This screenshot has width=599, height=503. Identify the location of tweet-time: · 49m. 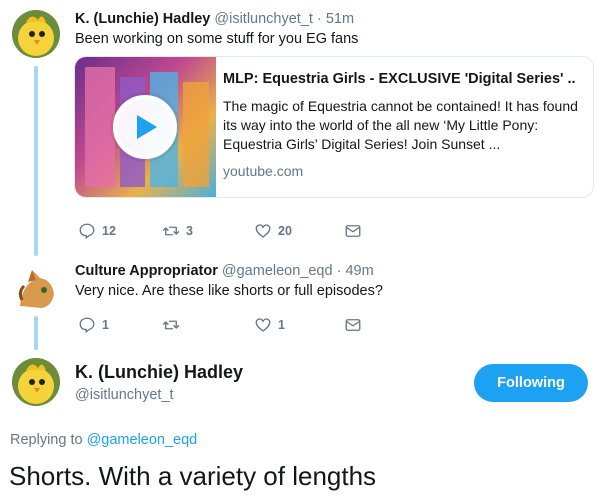
(355, 271).